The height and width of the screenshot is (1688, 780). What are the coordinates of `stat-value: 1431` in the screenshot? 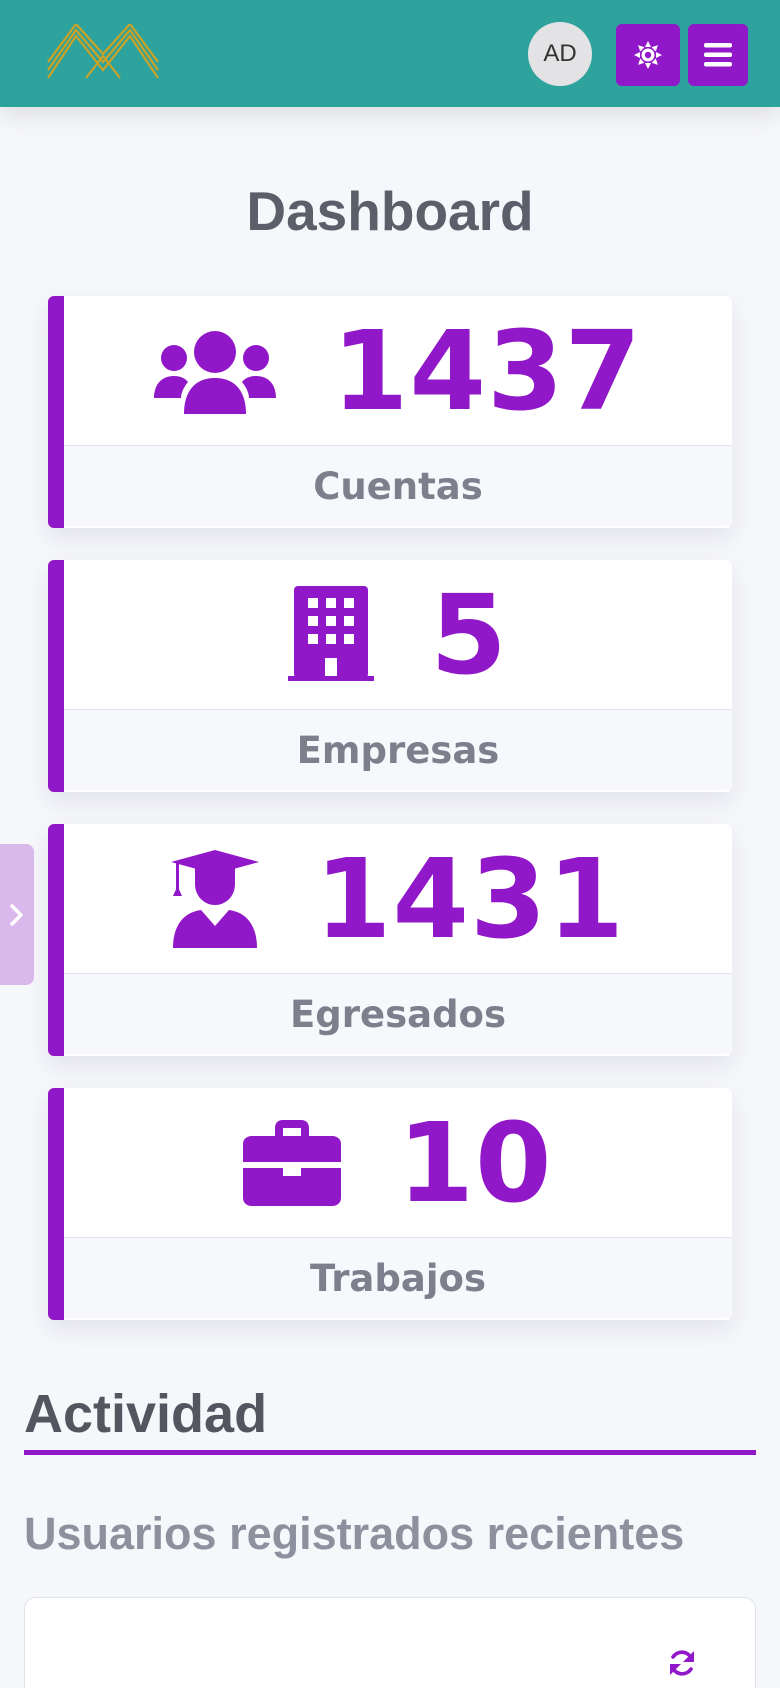 It's located at (470, 898).